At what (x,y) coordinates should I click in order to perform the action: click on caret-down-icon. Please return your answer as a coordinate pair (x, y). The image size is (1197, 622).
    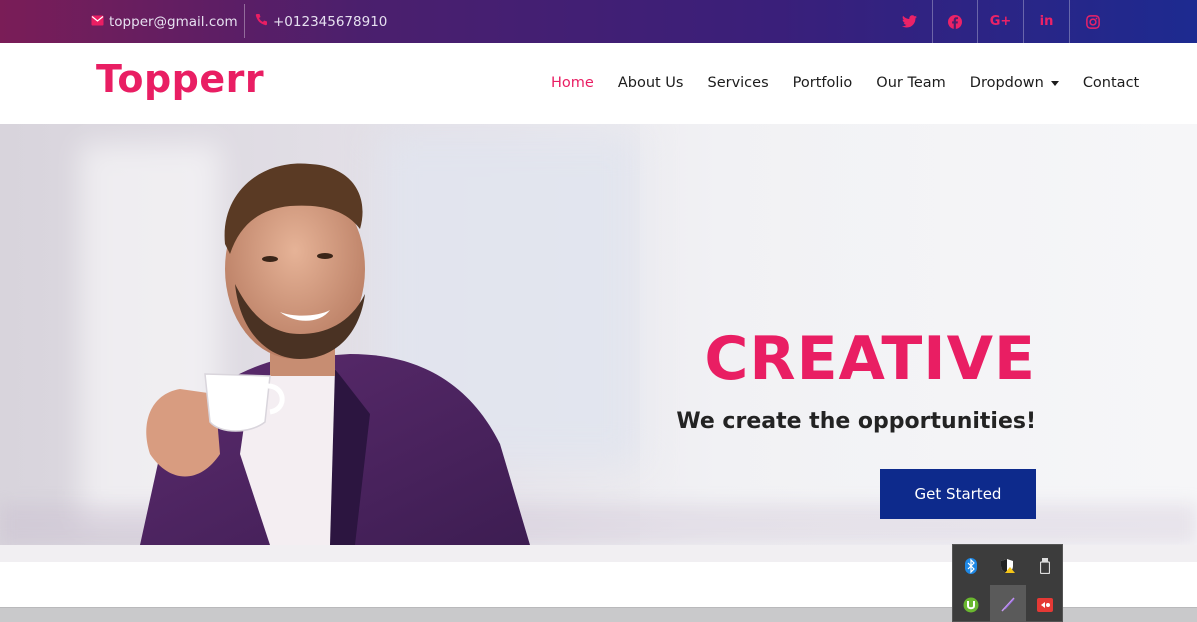
    Looking at the image, I should click on (1054, 83).